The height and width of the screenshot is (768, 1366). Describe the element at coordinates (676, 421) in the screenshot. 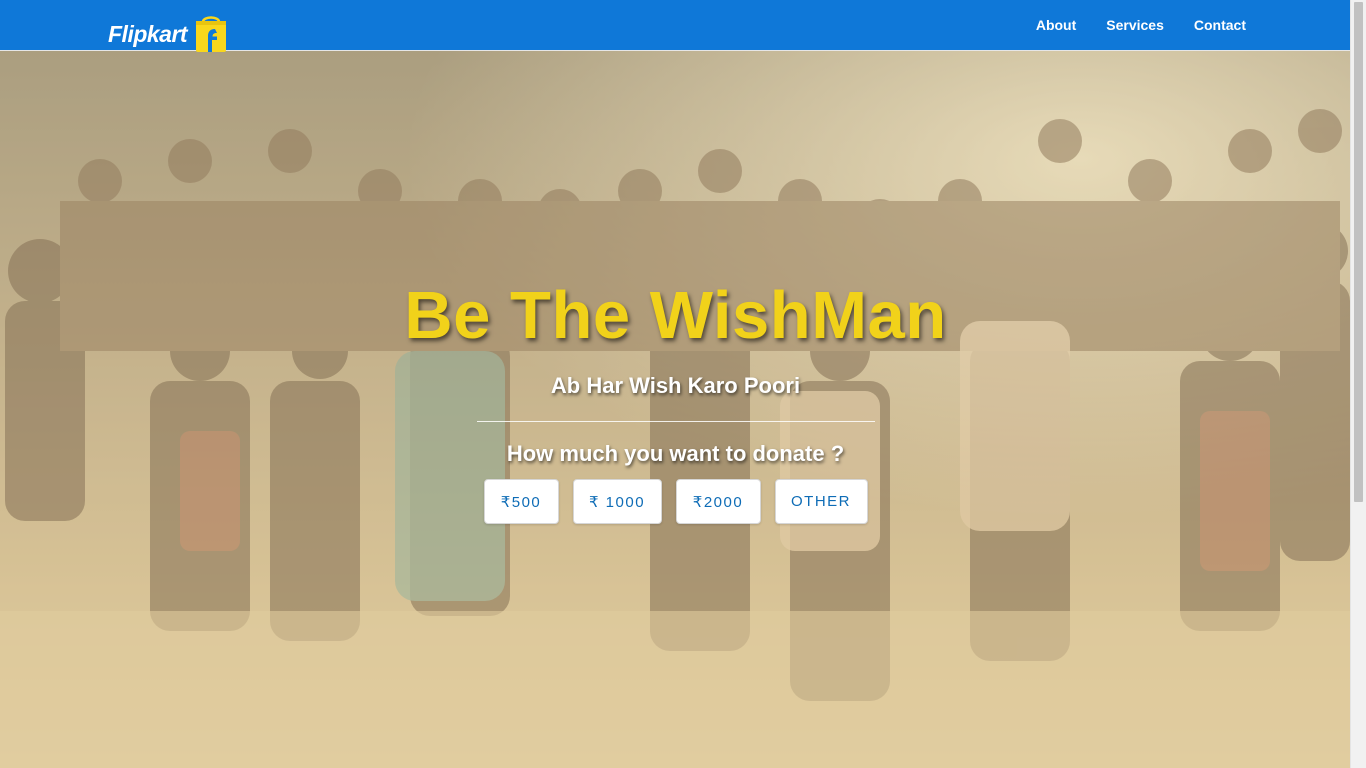

I see `hero-divider` at that location.